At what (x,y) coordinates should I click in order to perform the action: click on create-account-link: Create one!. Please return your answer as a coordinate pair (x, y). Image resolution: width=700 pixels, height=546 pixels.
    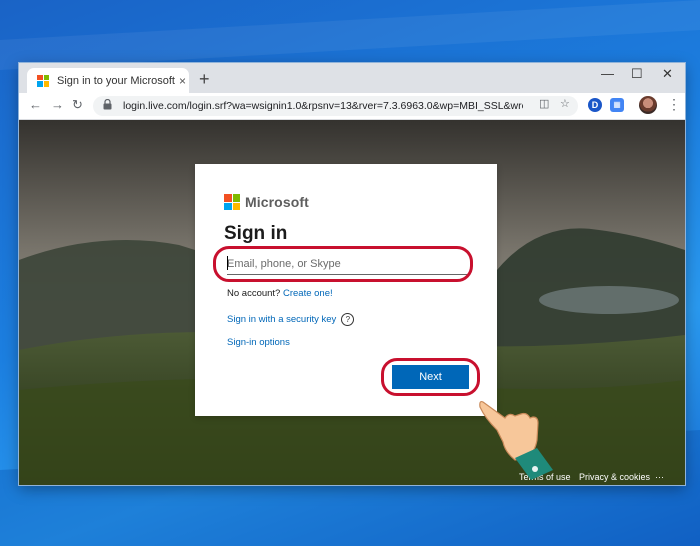
    Looking at the image, I should click on (308, 293).